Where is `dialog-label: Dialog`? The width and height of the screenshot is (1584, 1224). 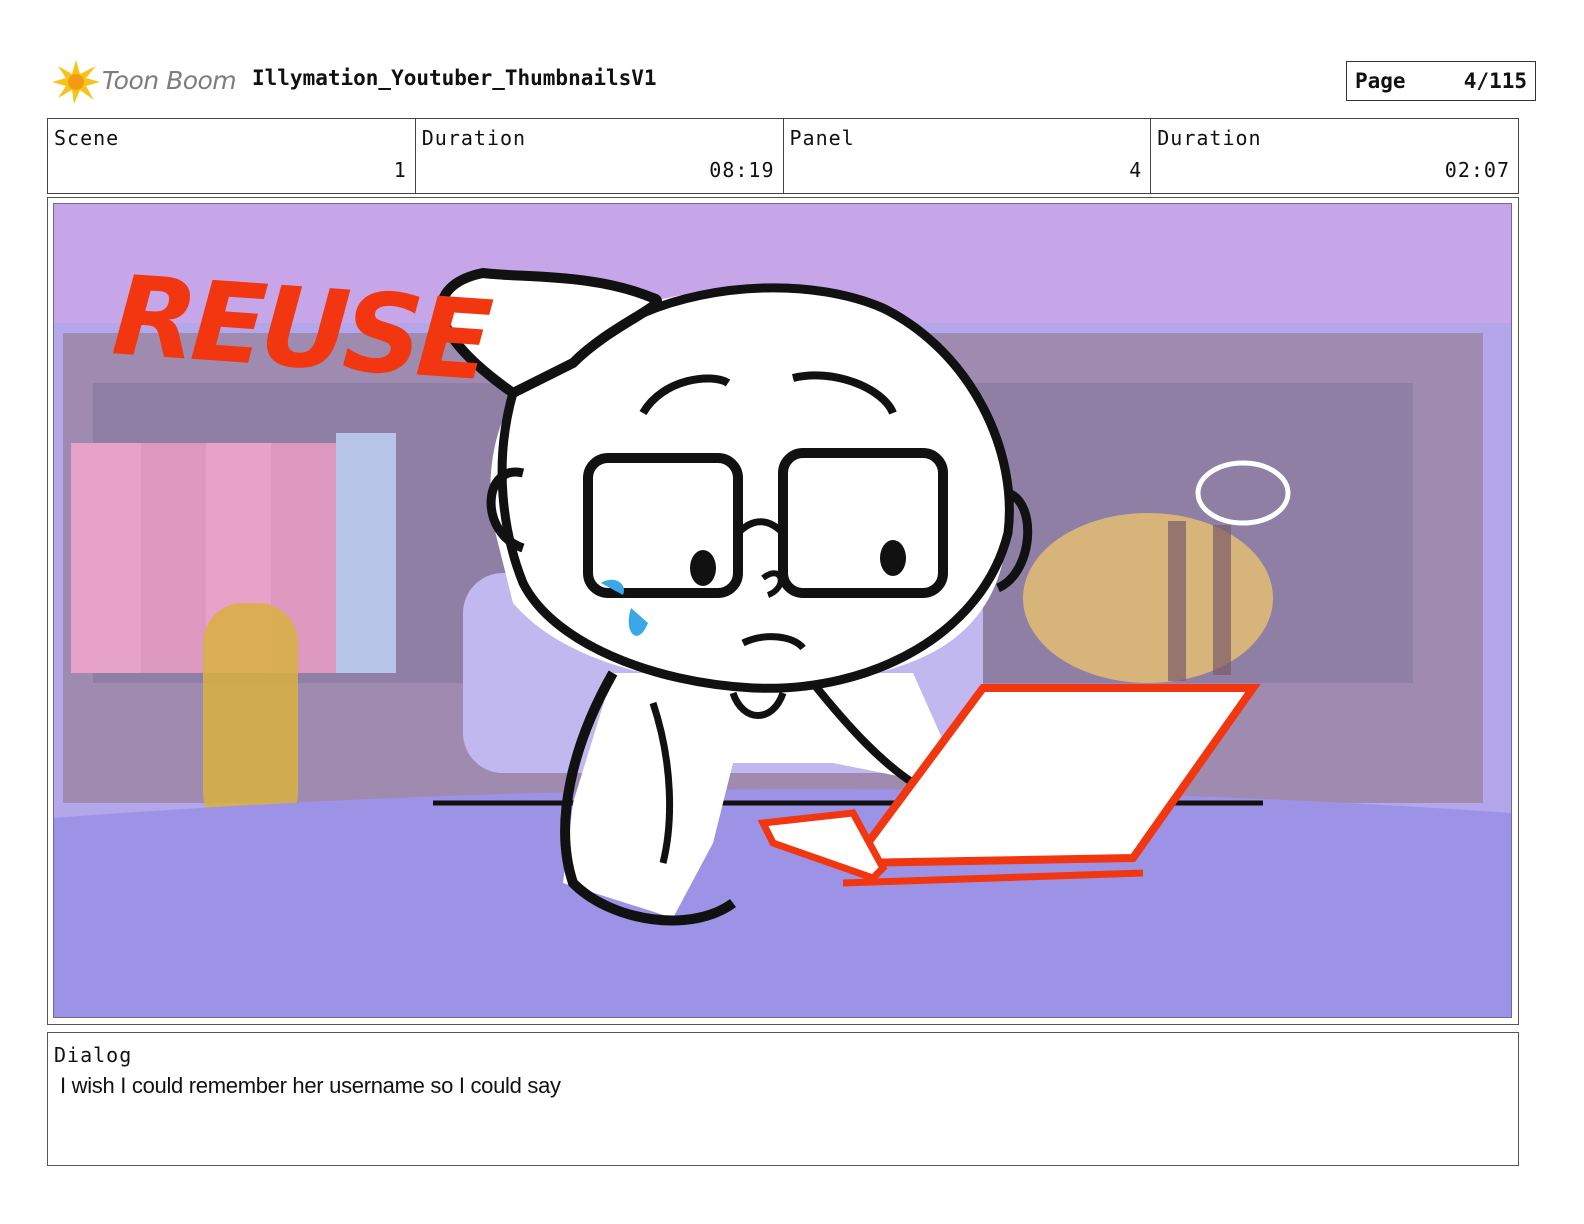 dialog-label: Dialog is located at coordinates (93, 1055).